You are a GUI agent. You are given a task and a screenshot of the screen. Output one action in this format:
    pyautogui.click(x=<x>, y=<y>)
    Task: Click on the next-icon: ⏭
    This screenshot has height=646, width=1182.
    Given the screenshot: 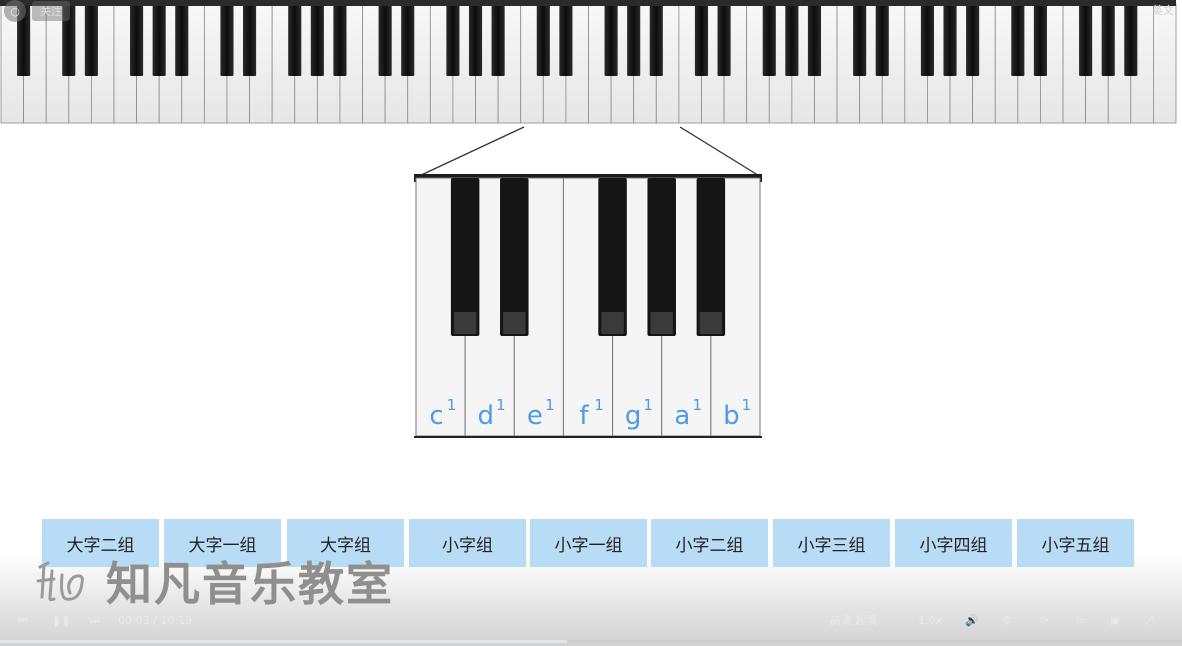 What is the action you would take?
    pyautogui.click(x=95, y=621)
    